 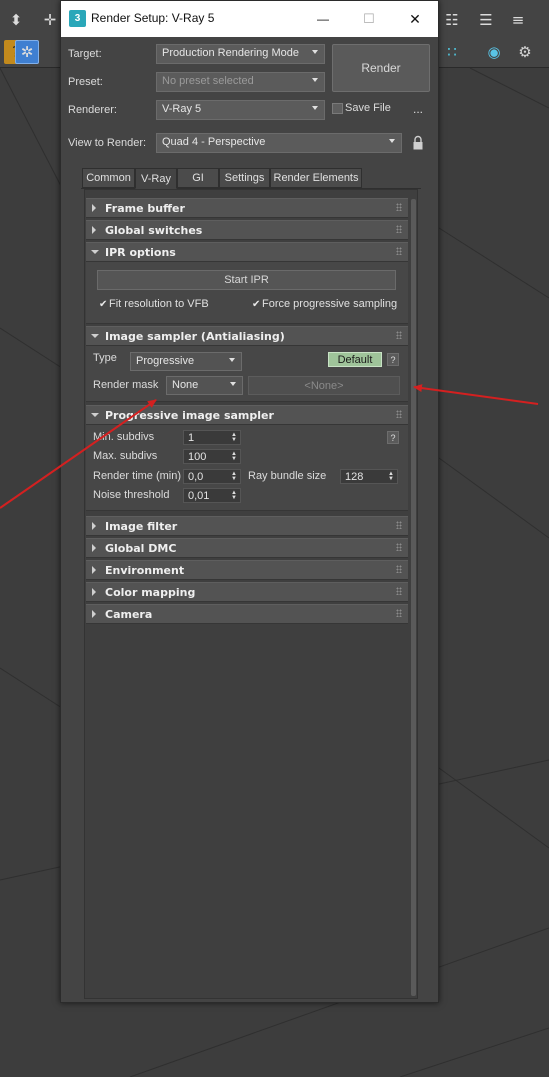 What do you see at coordinates (269, 446) in the screenshot?
I see `annotation-arrows` at bounding box center [269, 446].